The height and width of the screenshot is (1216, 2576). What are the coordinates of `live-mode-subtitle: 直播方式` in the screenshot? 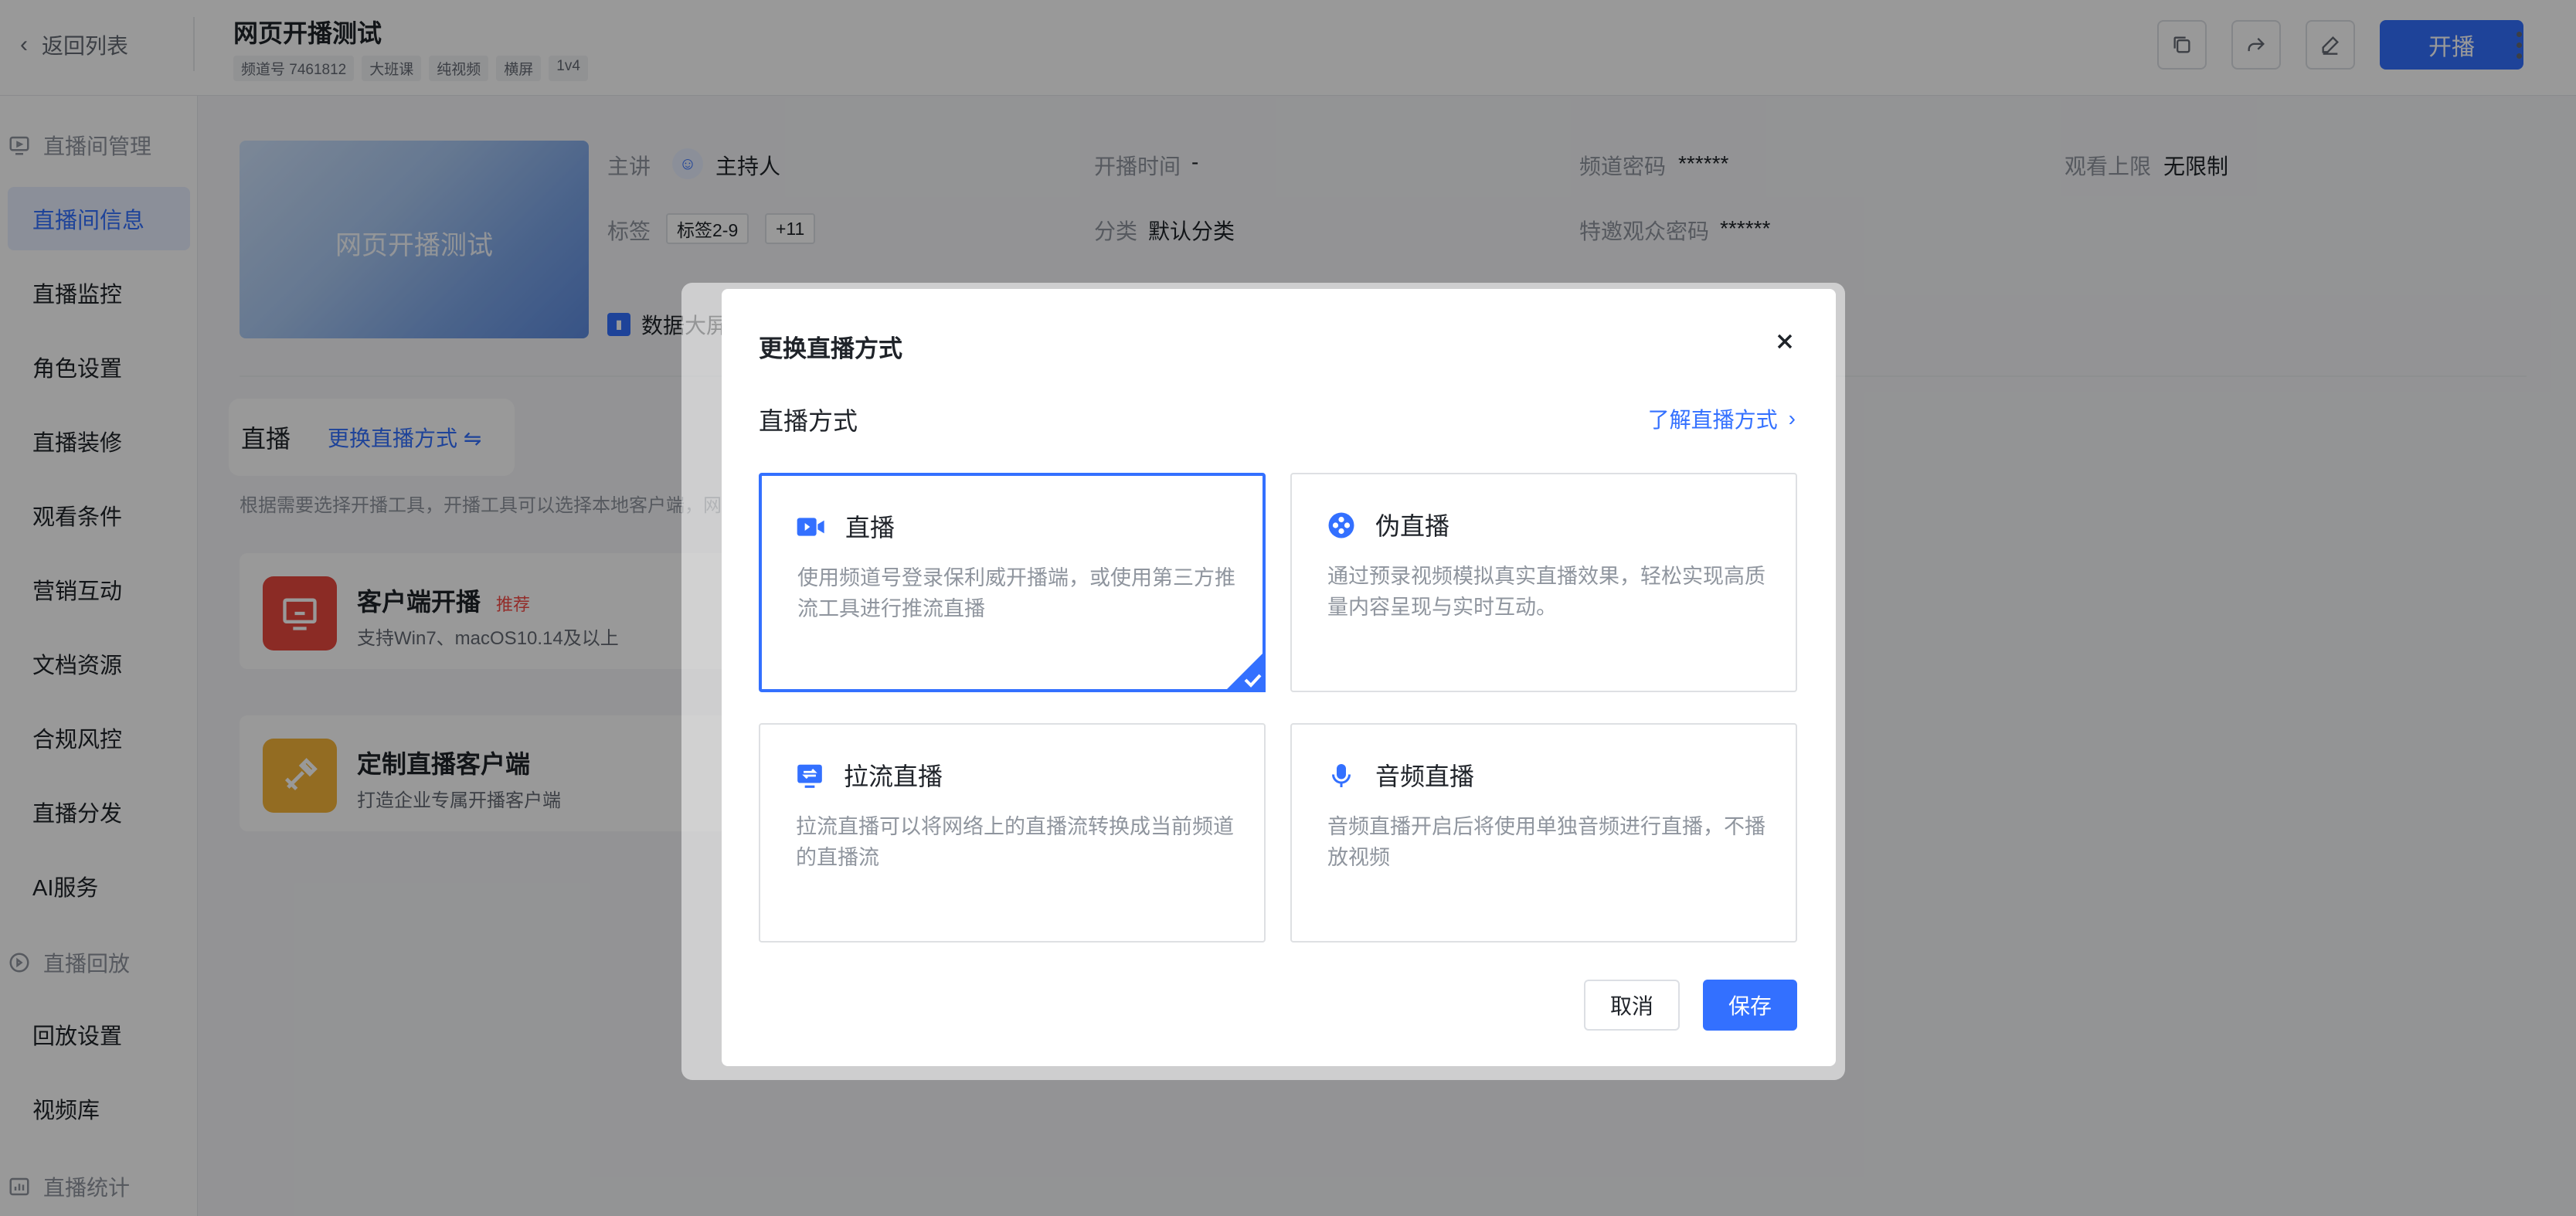 It's located at (808, 421).